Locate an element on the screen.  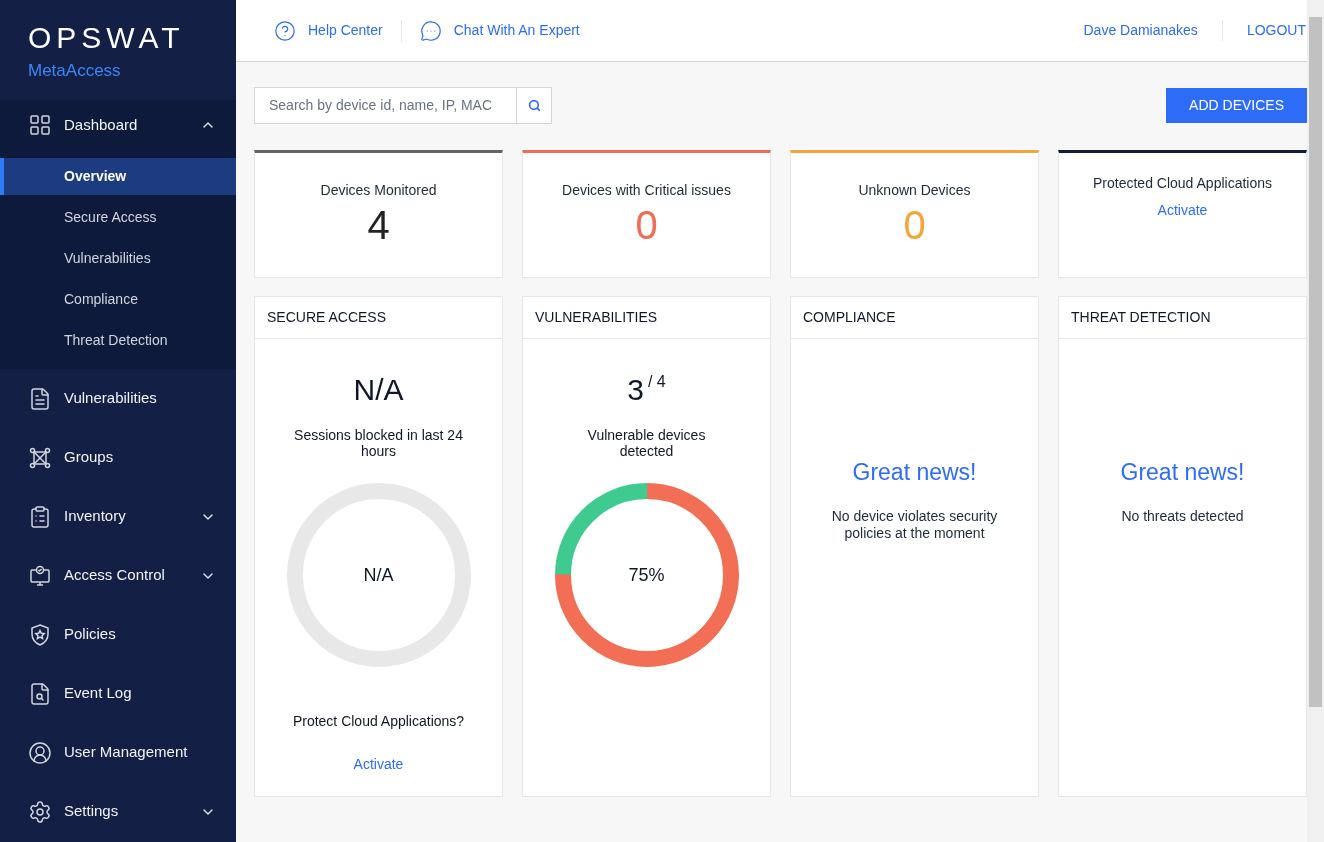
ring-value: 75% is located at coordinates (646, 575).